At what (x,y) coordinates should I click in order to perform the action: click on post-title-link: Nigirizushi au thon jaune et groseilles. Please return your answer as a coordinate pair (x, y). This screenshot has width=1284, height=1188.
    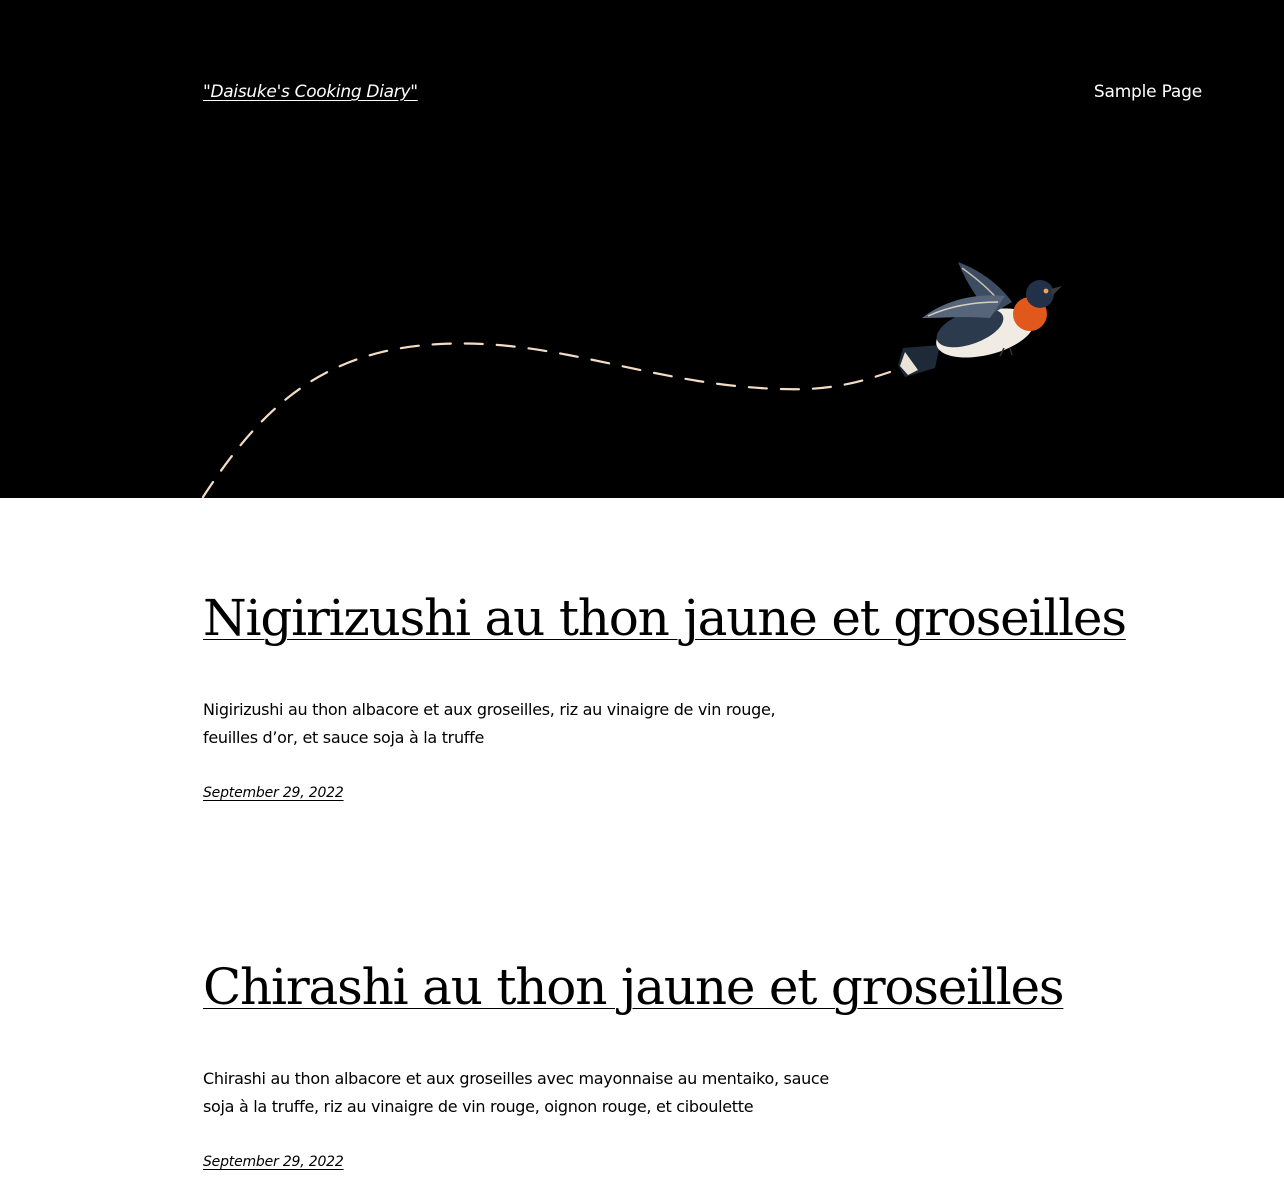
    Looking at the image, I should click on (665, 618).